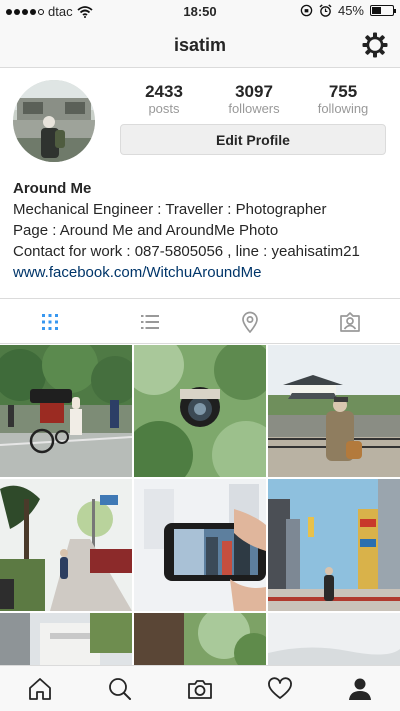 Image resolution: width=400 pixels, height=711 pixels. I want to click on battery-icon, so click(383, 10).